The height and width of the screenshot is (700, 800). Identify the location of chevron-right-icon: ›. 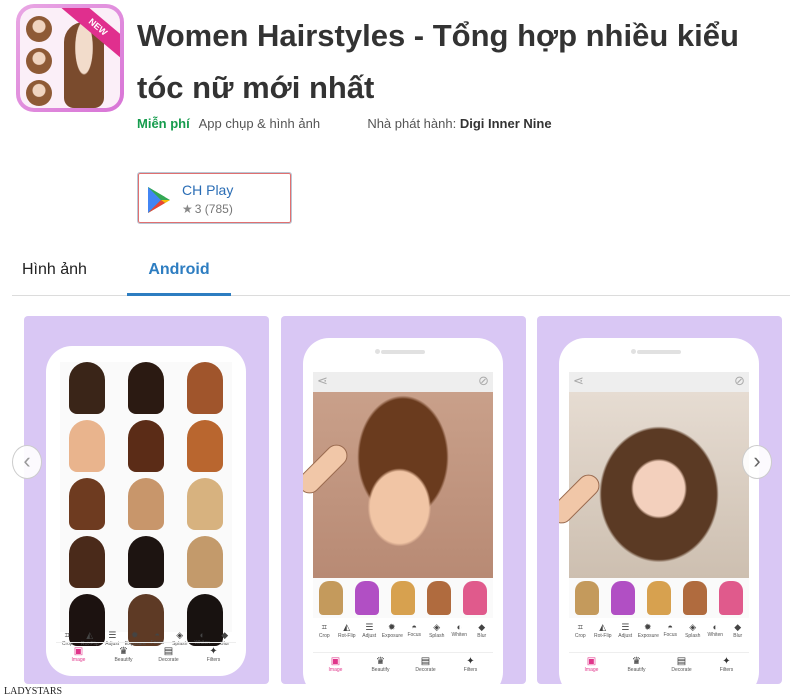
(757, 460).